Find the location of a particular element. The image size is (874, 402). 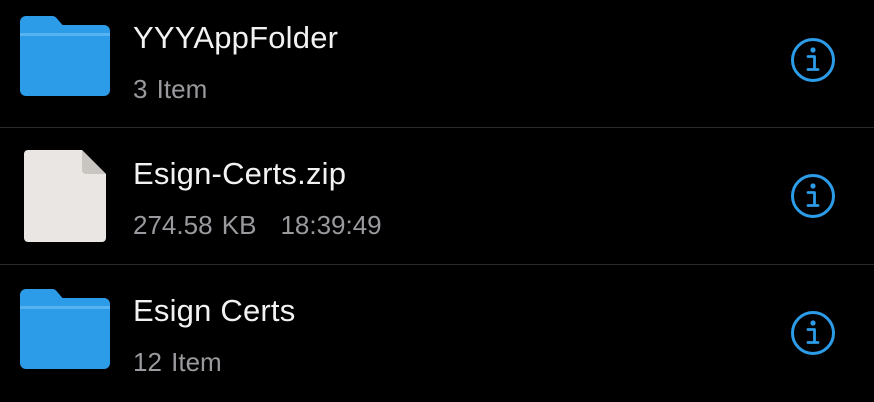

item-meta: 274.58 KB 18:39:49 is located at coordinates (257, 225).